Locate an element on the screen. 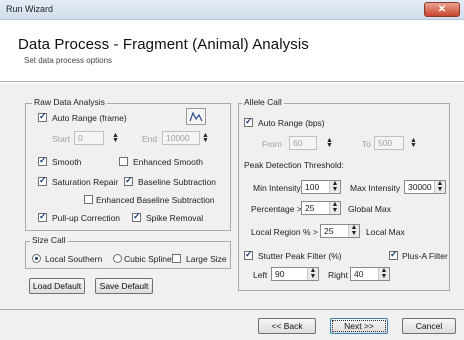  large-size-label: Large Size is located at coordinates (206, 259).